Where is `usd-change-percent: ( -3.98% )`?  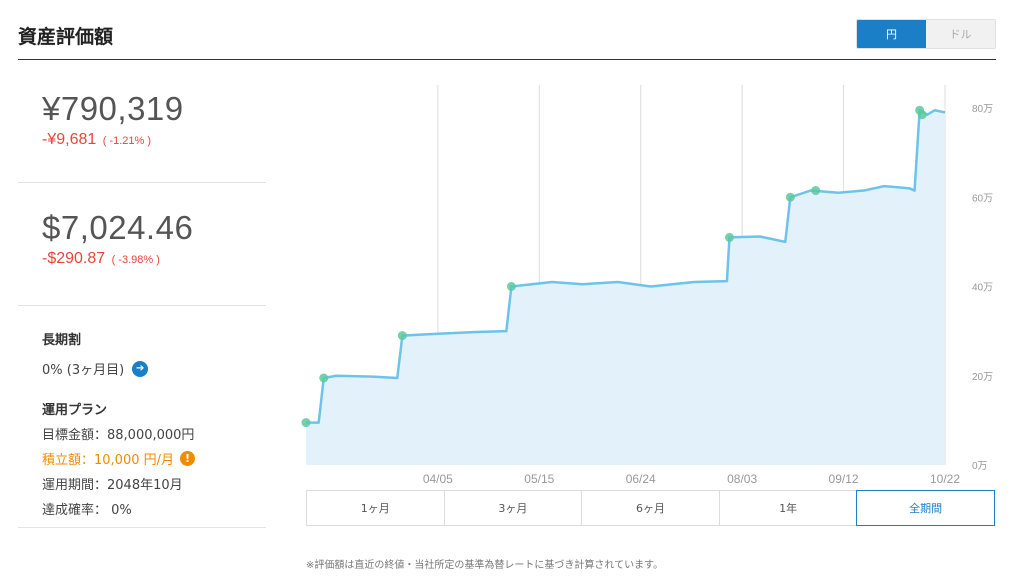 usd-change-percent: ( -3.98% ) is located at coordinates (135, 260).